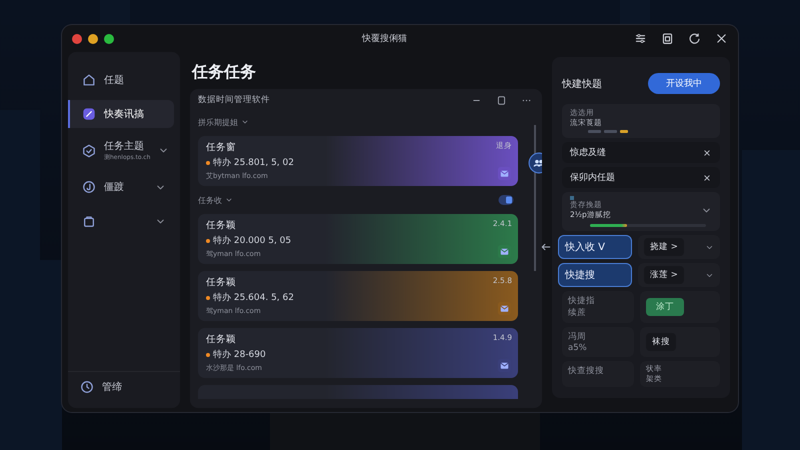 The image size is (800, 450). Describe the element at coordinates (89, 114) in the screenshot. I see `tag-icon` at that location.